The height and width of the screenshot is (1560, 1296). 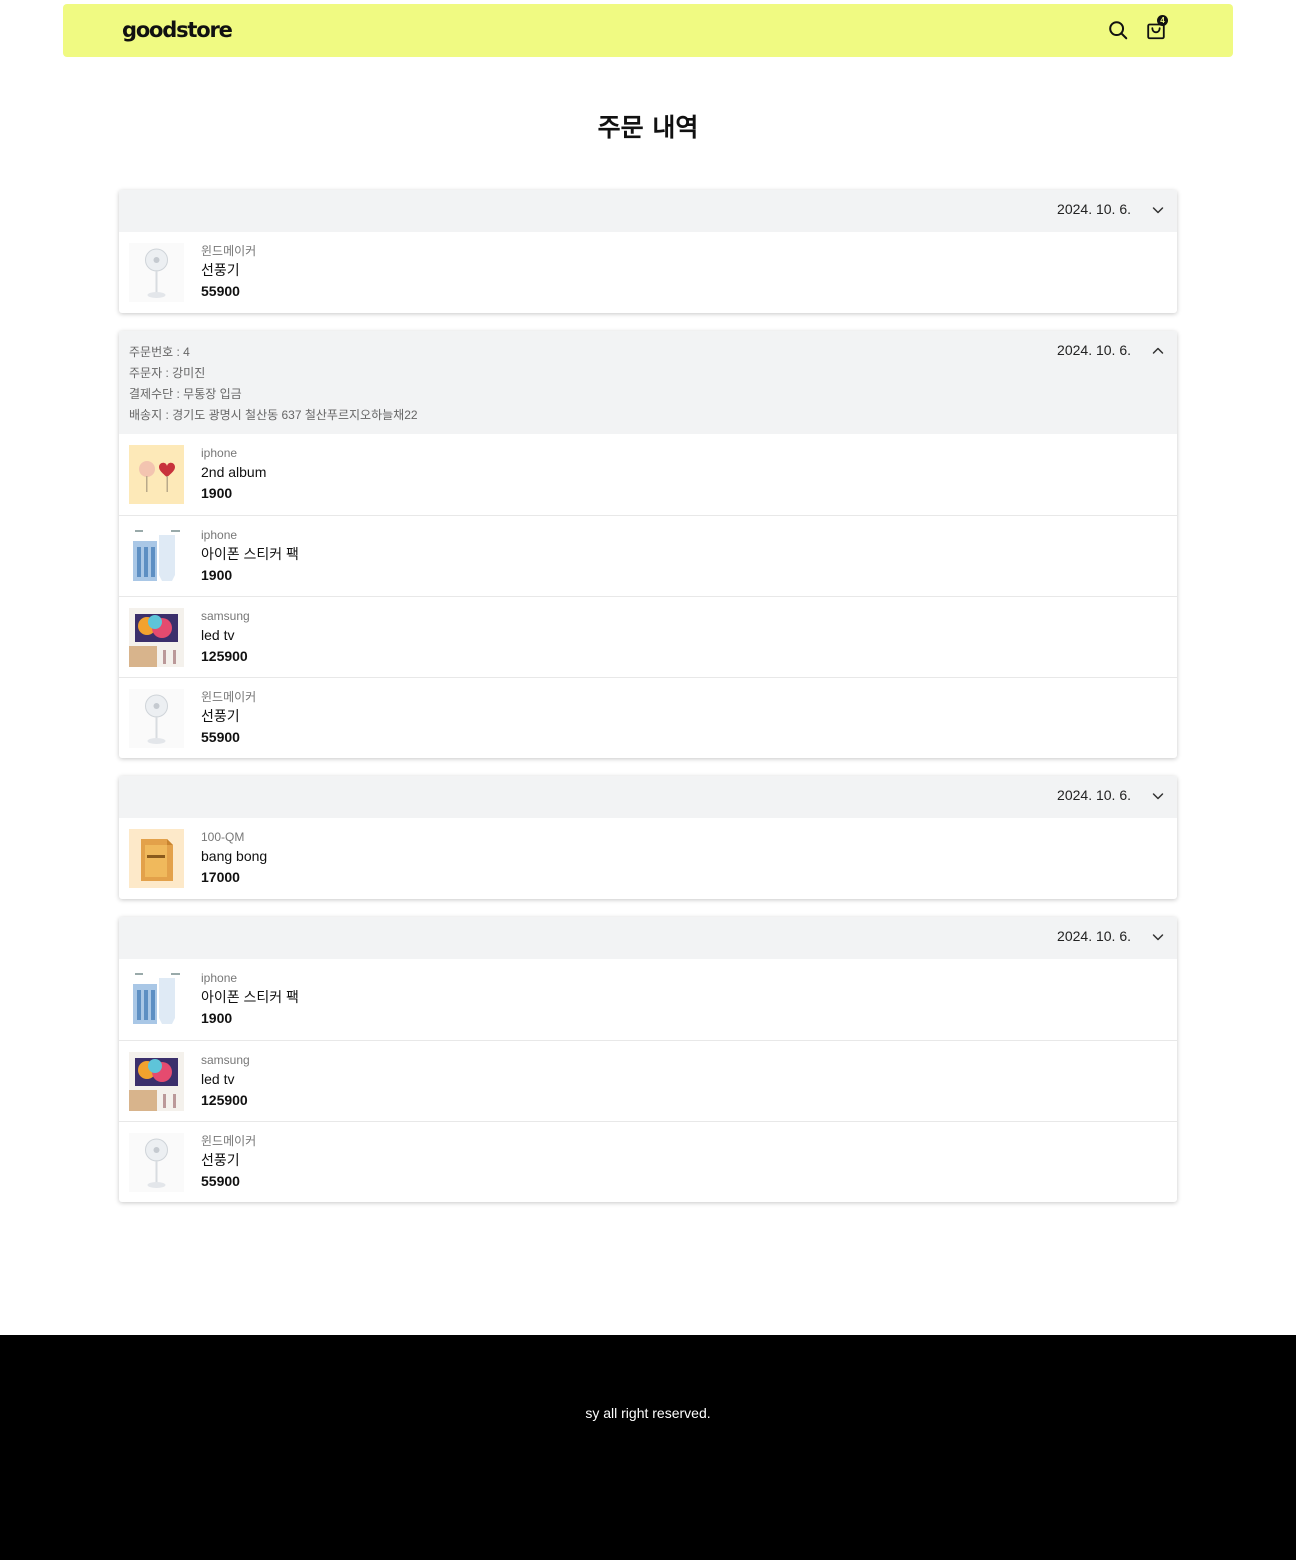 I want to click on item-details: iphone 2nd album 1900, so click(x=233, y=474).